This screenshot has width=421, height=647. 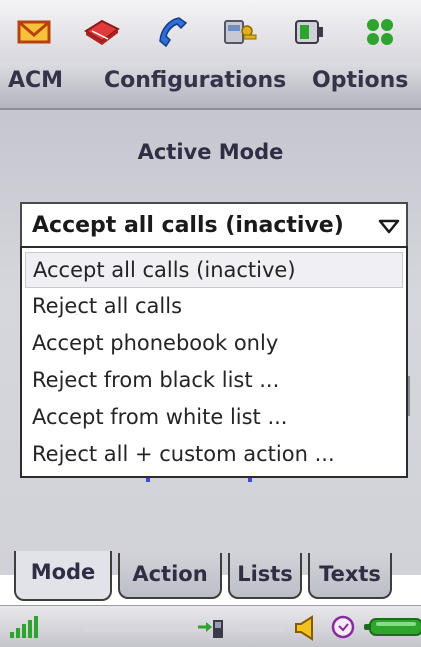 I want to click on apps-grid-icon, so click(x=380, y=32).